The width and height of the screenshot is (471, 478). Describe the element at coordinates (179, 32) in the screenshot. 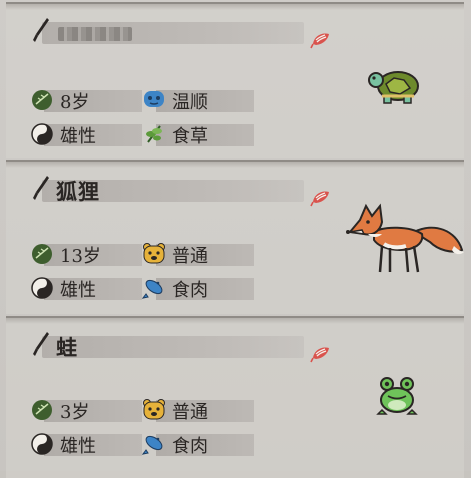

I see `name-row` at that location.